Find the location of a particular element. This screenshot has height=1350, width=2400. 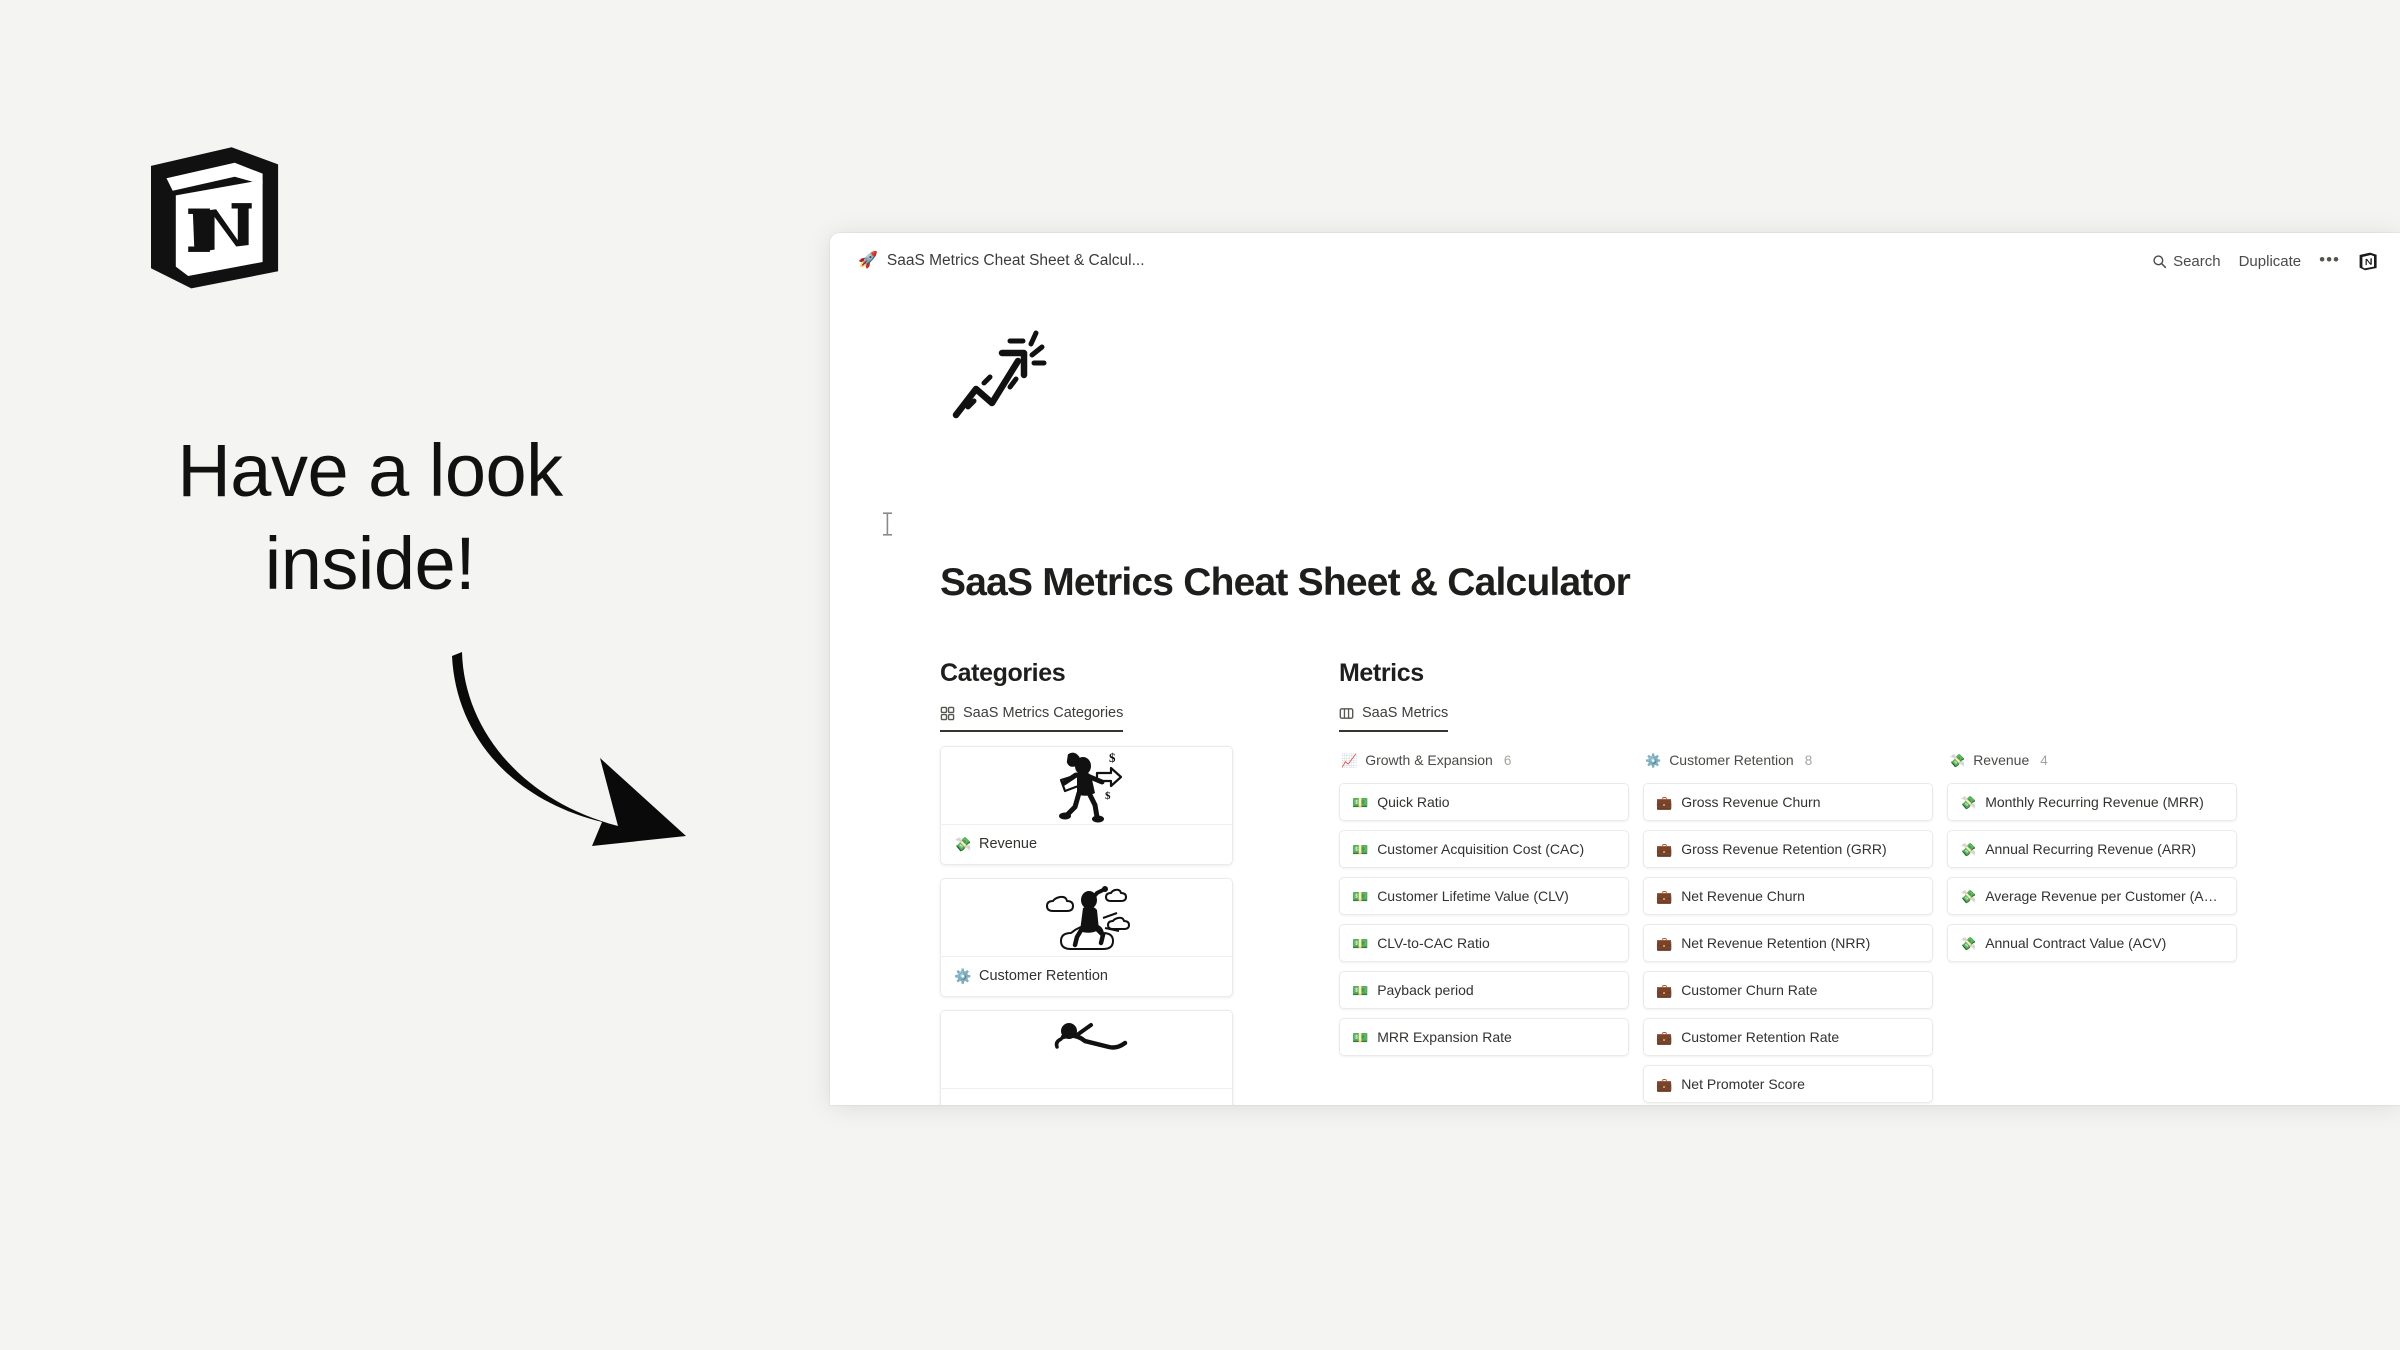

view-tab-saas-metrics-categories: SaaS Metrics Categories is located at coordinates (1032, 718).